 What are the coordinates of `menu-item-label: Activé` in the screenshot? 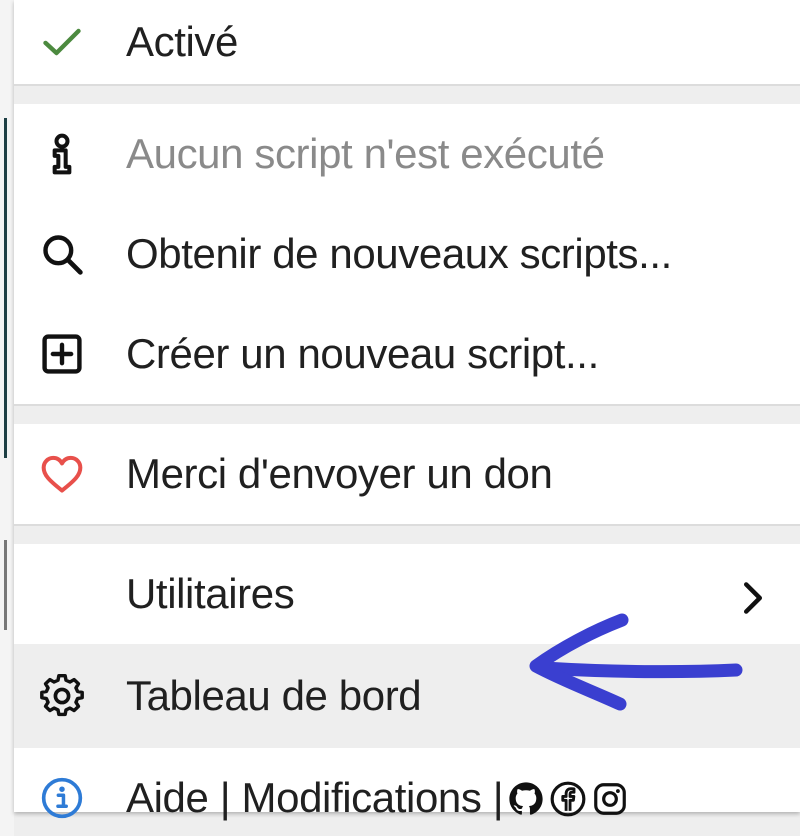 It's located at (182, 41).